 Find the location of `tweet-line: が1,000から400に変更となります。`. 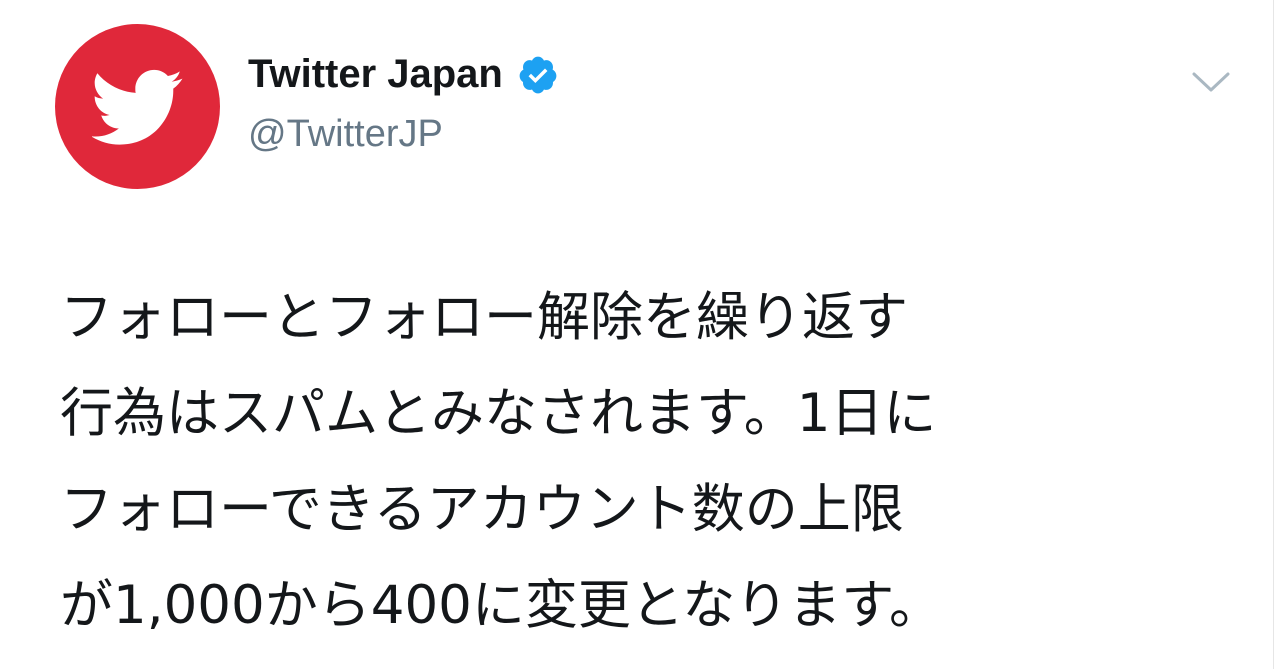

tweet-line: が1,000から400に変更となります。 is located at coordinates (501, 605).